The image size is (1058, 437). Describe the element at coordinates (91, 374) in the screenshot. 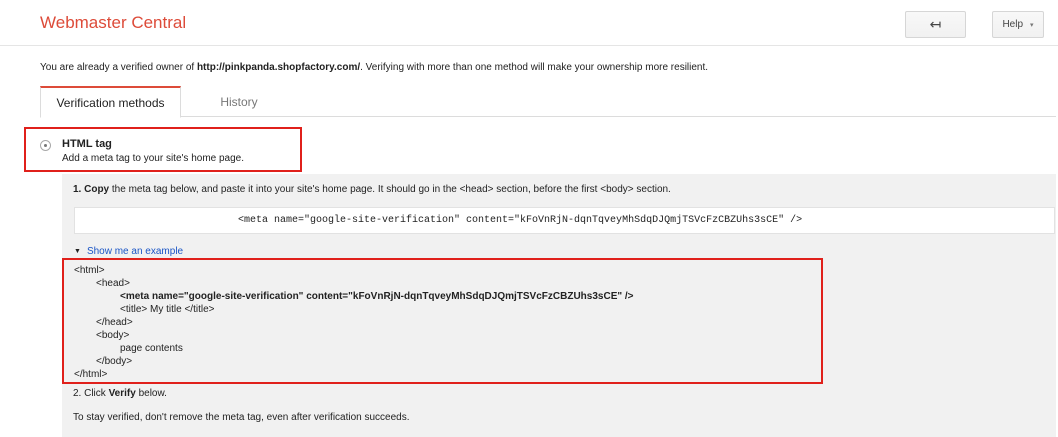

I see `code-html-close: </html>` at that location.